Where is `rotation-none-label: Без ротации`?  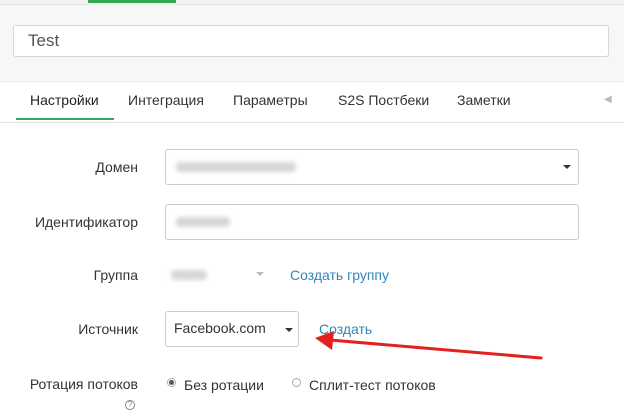
rotation-none-label: Без ротации is located at coordinates (224, 385).